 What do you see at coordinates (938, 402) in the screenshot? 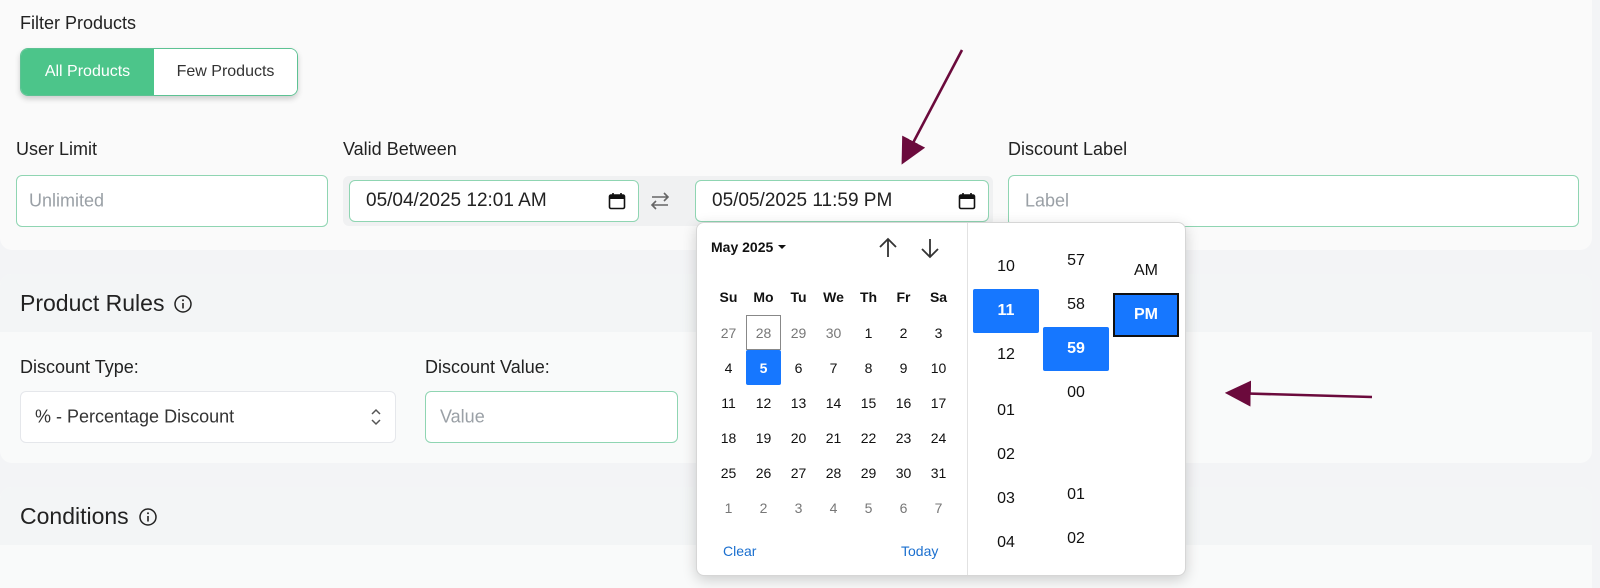
I see `day-cell: 17` at bounding box center [938, 402].